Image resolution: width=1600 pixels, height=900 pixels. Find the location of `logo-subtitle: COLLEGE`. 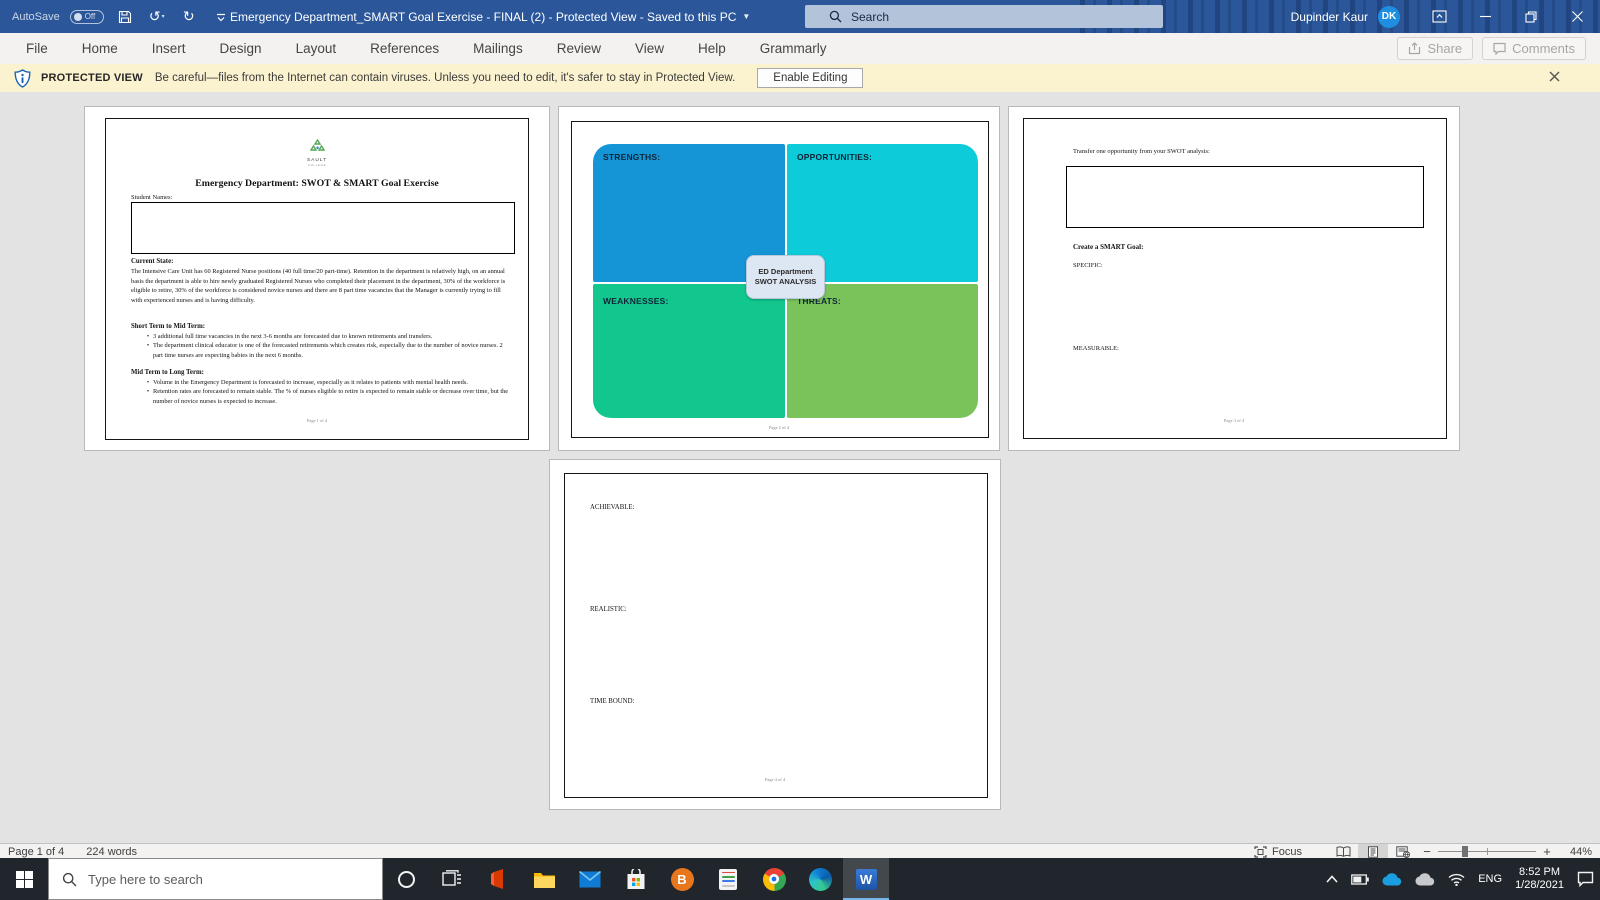

logo-subtitle: COLLEGE is located at coordinates (317, 165).